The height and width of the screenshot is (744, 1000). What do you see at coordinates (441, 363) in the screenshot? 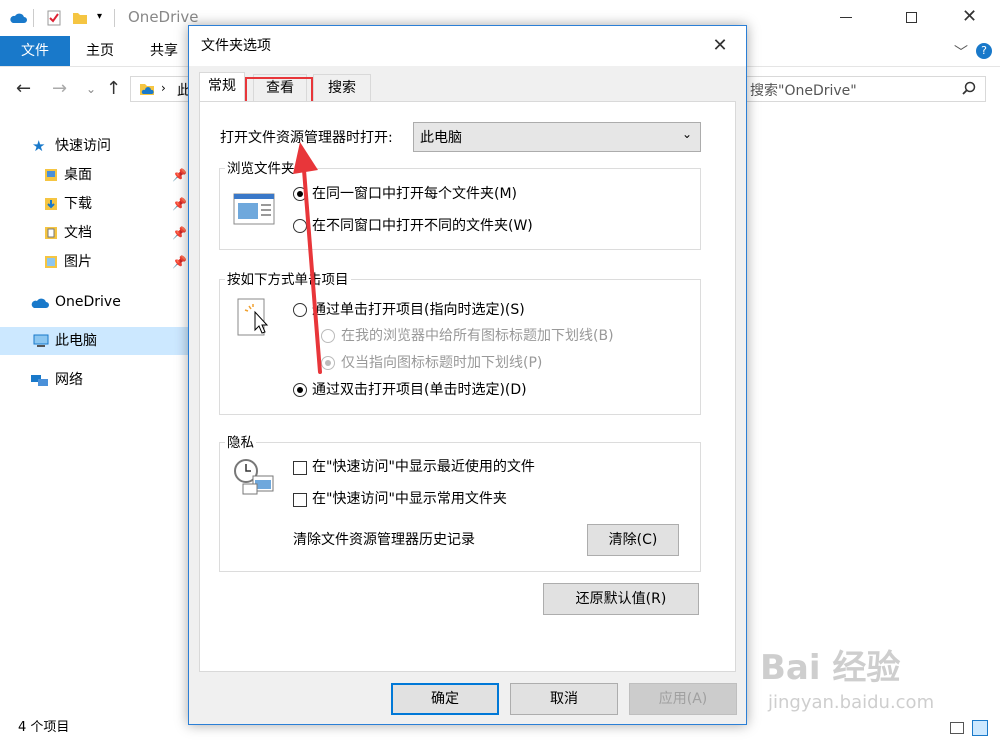
I see `underline-hover-label: 仅当指向图标标题时加下划线(P)` at bounding box center [441, 363].